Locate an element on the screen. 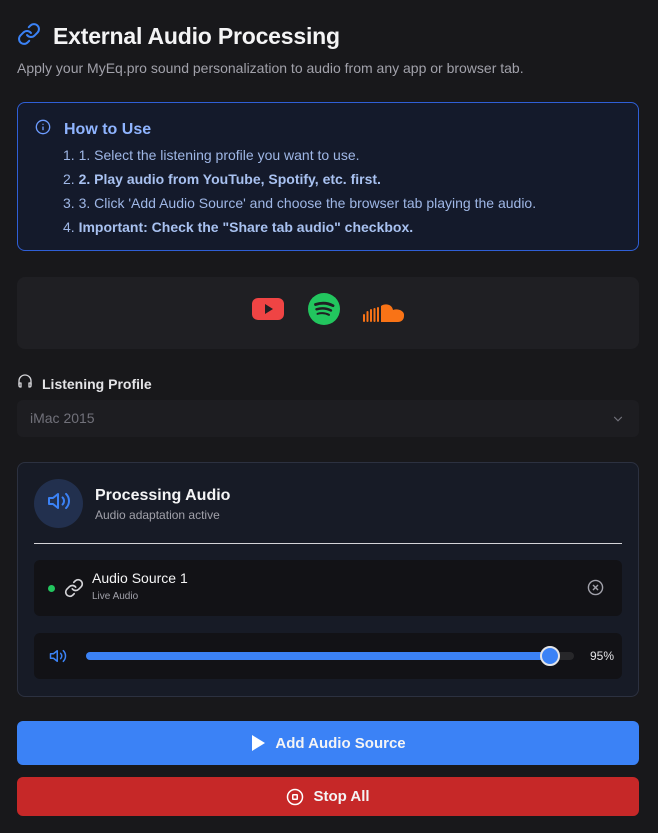  volume-slider-fill is located at coordinates (318, 656).